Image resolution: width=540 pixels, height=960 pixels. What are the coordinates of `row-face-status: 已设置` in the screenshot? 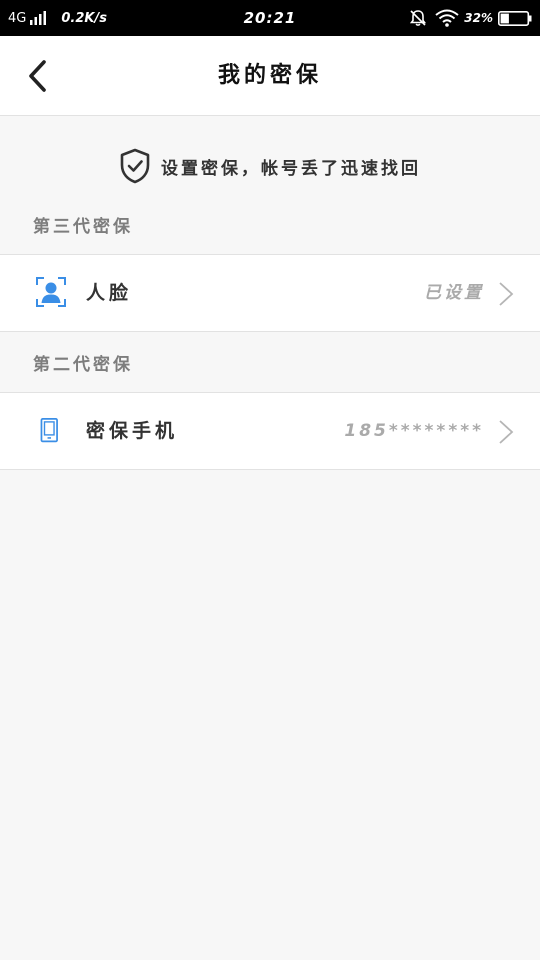 It's located at (454, 293).